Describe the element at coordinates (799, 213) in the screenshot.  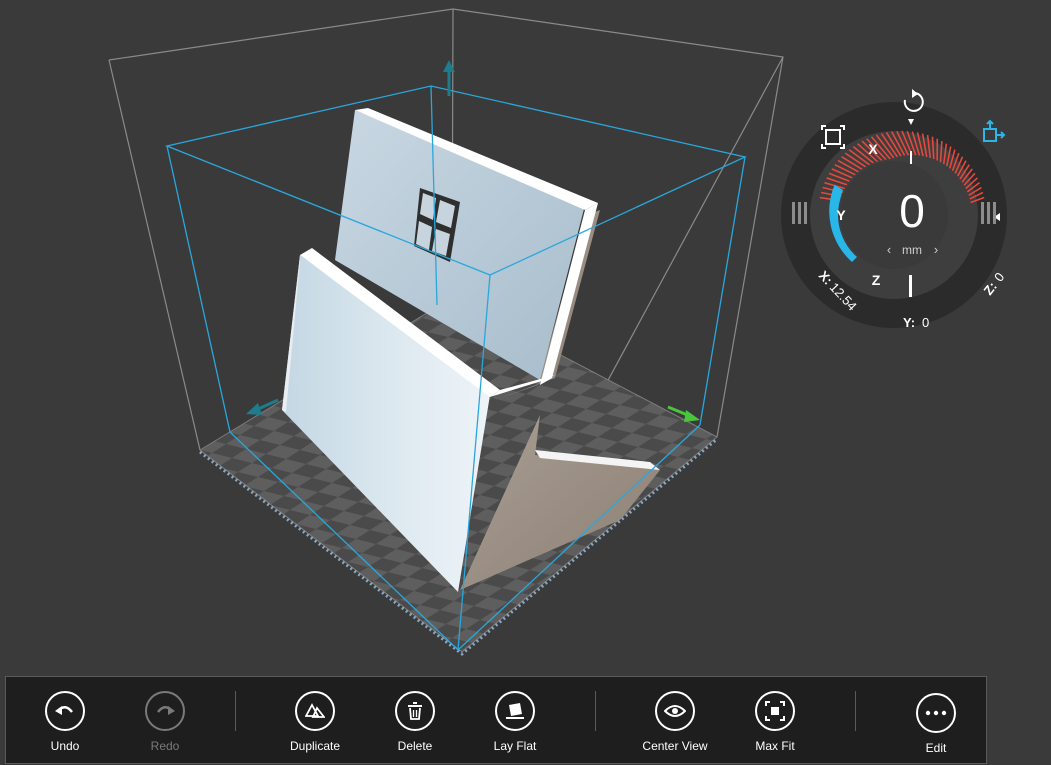
I see `dial-grip-left` at that location.